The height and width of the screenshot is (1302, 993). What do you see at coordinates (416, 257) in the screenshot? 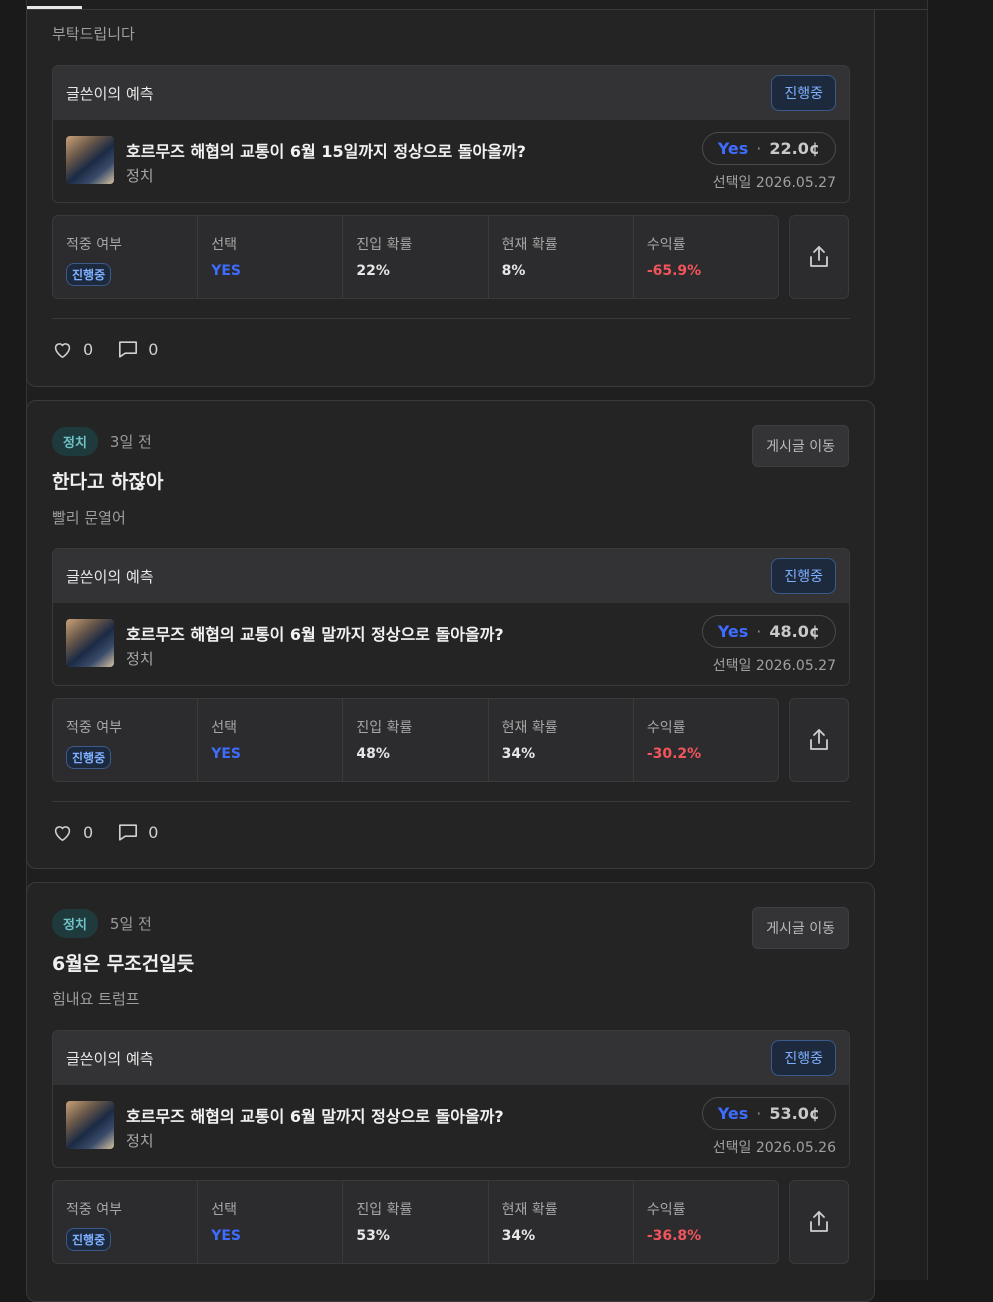
I see `stat-entry: 진입 확률 22%` at bounding box center [416, 257].